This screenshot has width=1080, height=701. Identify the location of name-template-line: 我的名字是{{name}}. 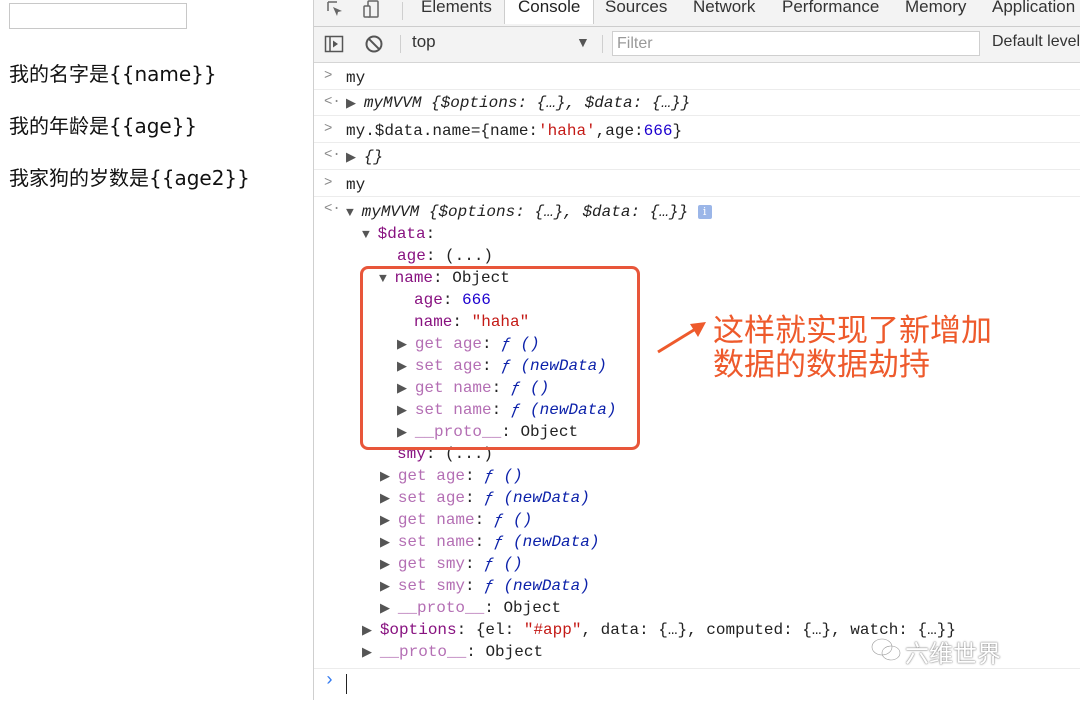
(113, 74).